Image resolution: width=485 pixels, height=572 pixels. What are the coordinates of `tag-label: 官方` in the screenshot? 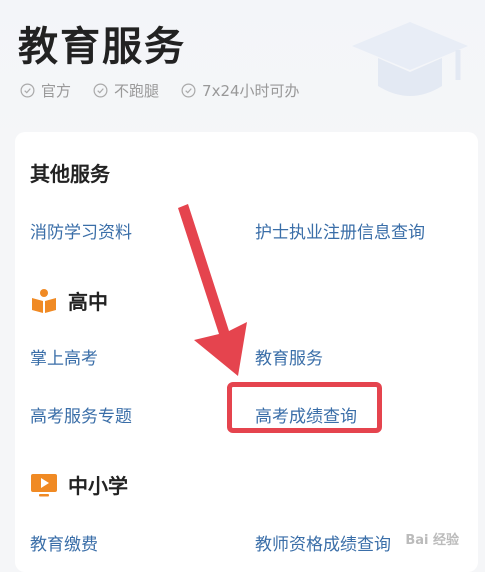 It's located at (56, 91).